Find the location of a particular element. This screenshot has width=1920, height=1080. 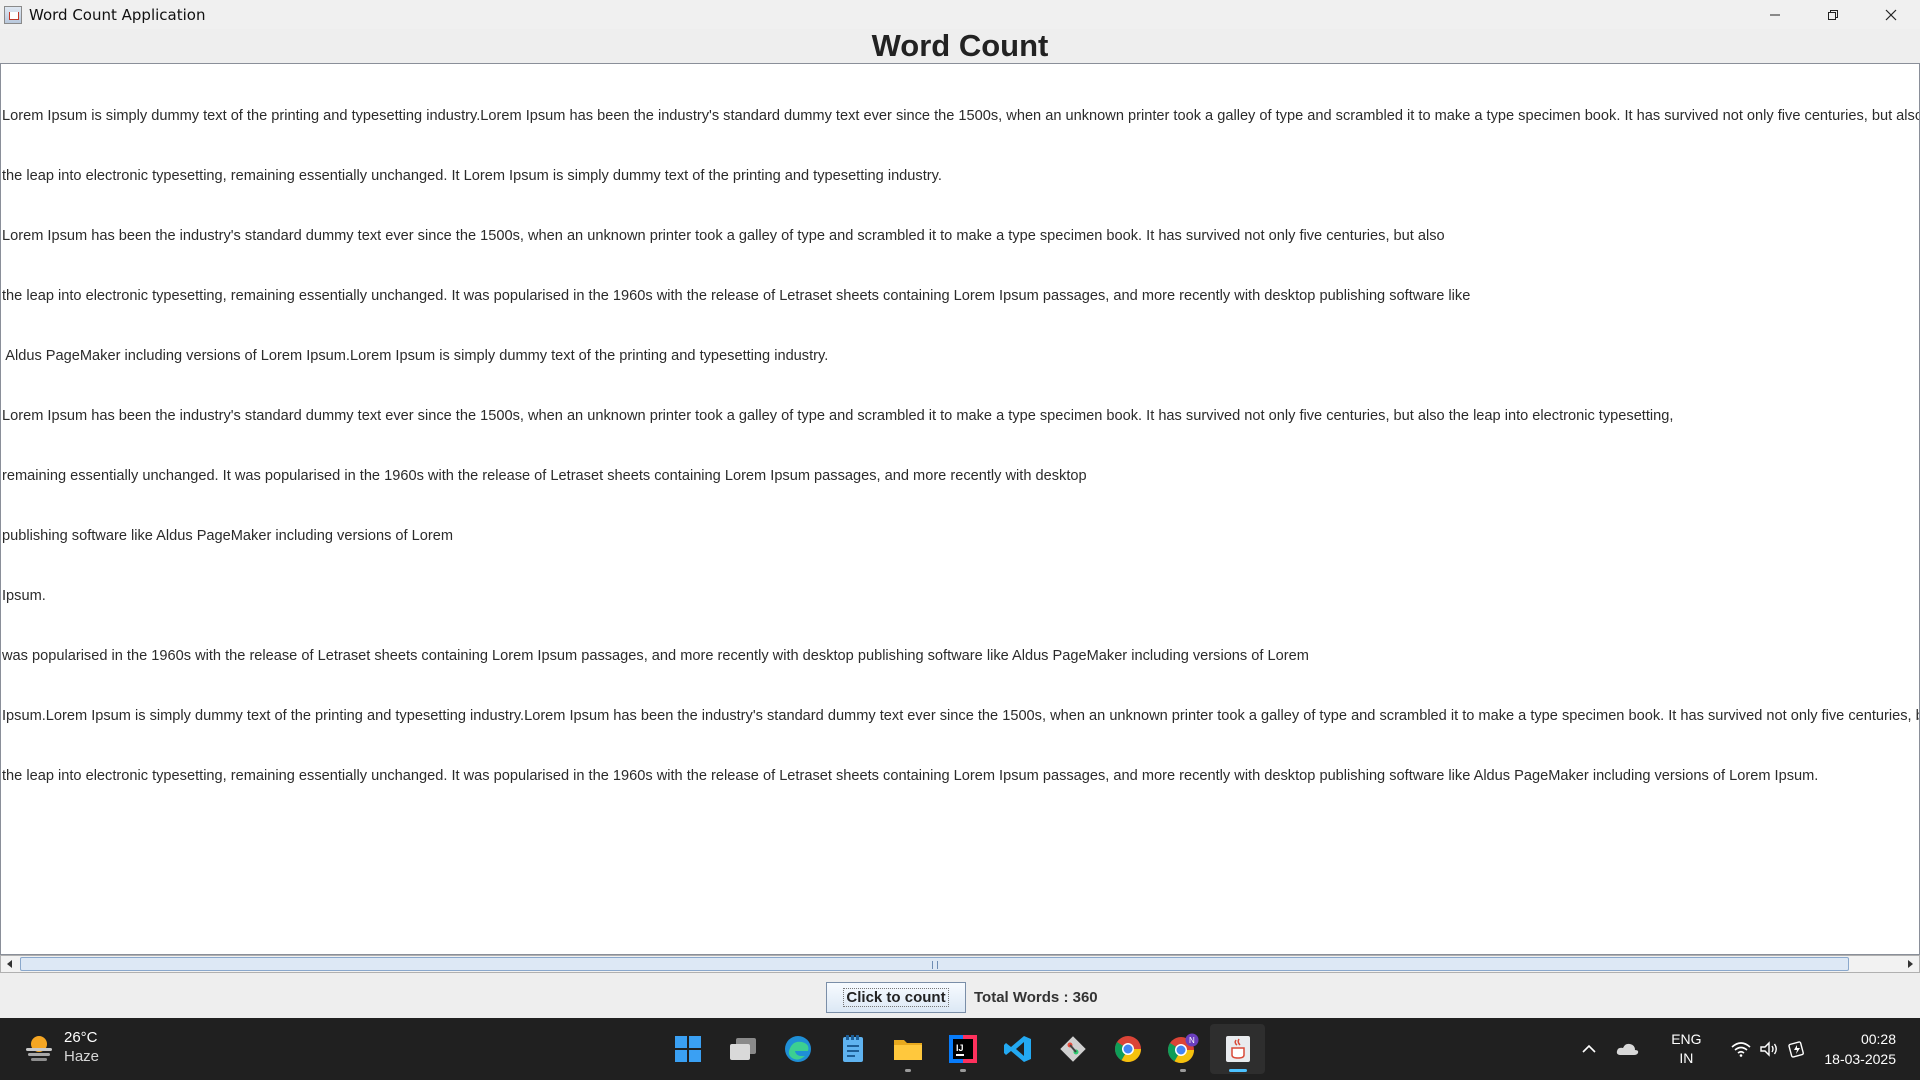

chevron-up-icon is located at coordinates (1589, 1048).